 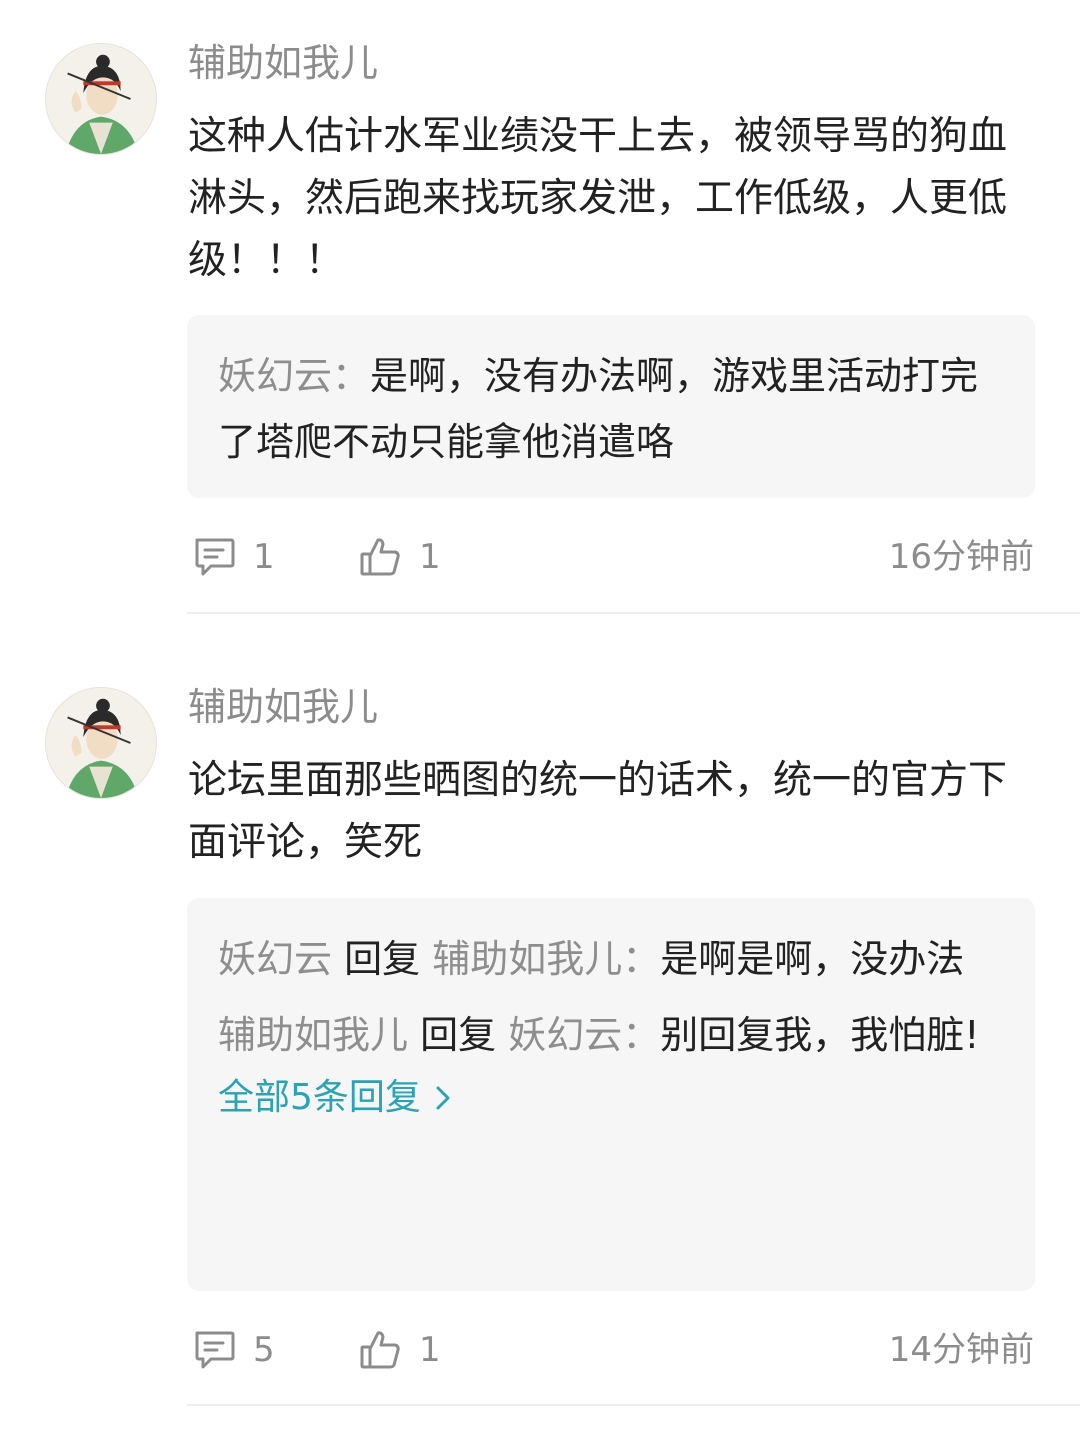 I want to click on chevron-right-icon, so click(x=443, y=1098).